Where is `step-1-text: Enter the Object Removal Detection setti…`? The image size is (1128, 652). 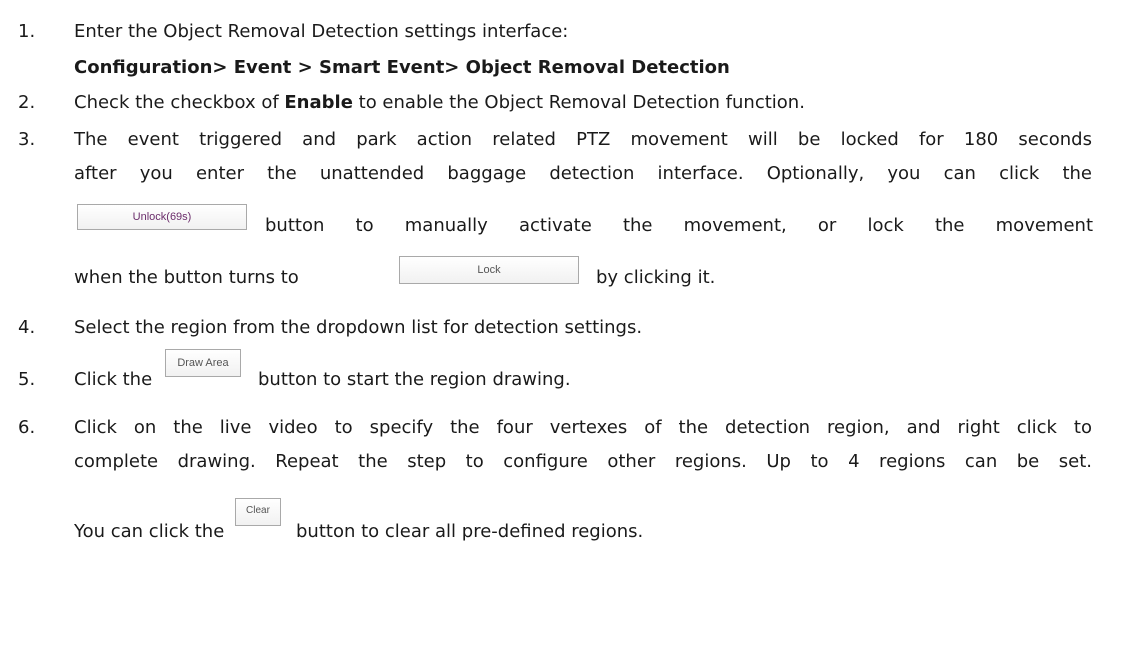
step-1-text: Enter the Object Removal Detection setti… is located at coordinates (321, 31).